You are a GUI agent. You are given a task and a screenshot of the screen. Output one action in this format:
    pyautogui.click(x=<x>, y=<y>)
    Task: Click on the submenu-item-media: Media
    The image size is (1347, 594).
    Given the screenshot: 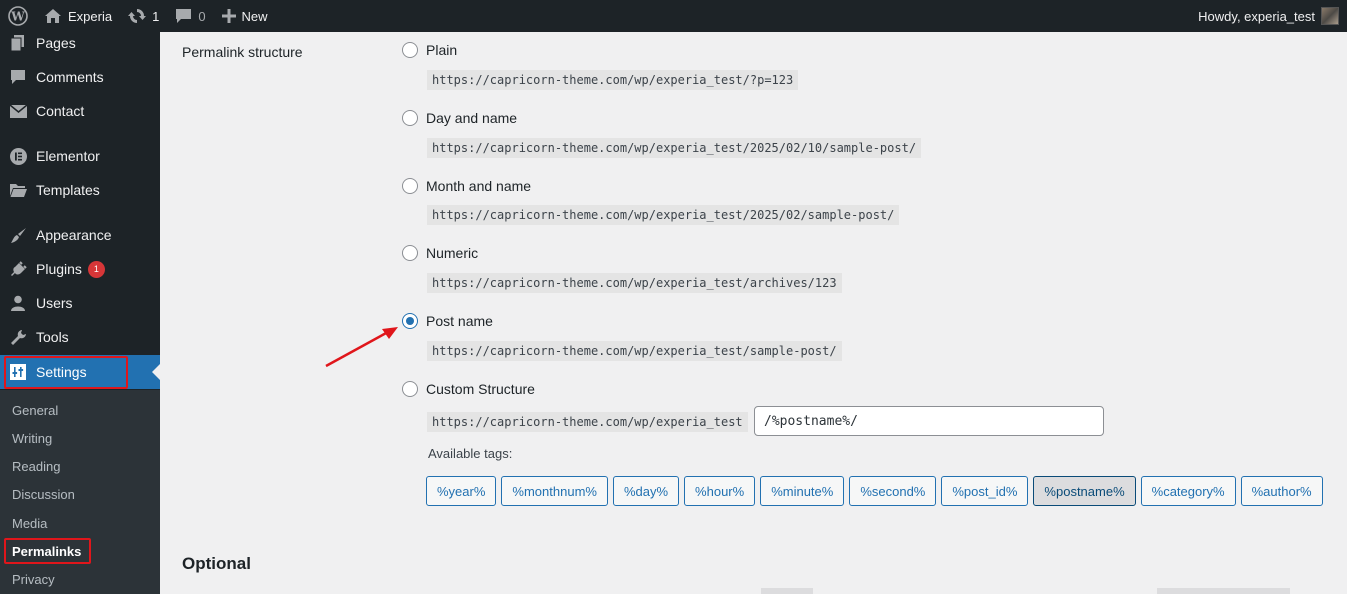 What is the action you would take?
    pyautogui.click(x=29, y=523)
    